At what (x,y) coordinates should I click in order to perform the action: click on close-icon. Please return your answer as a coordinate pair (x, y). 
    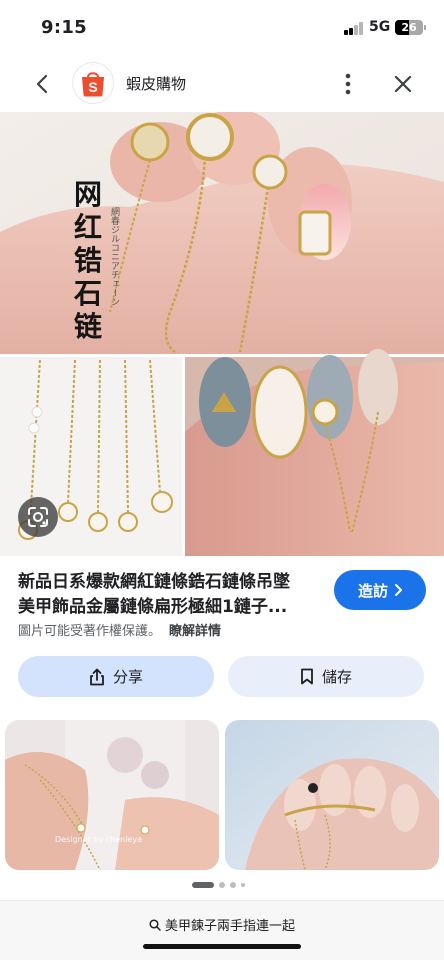
    Looking at the image, I should click on (403, 84).